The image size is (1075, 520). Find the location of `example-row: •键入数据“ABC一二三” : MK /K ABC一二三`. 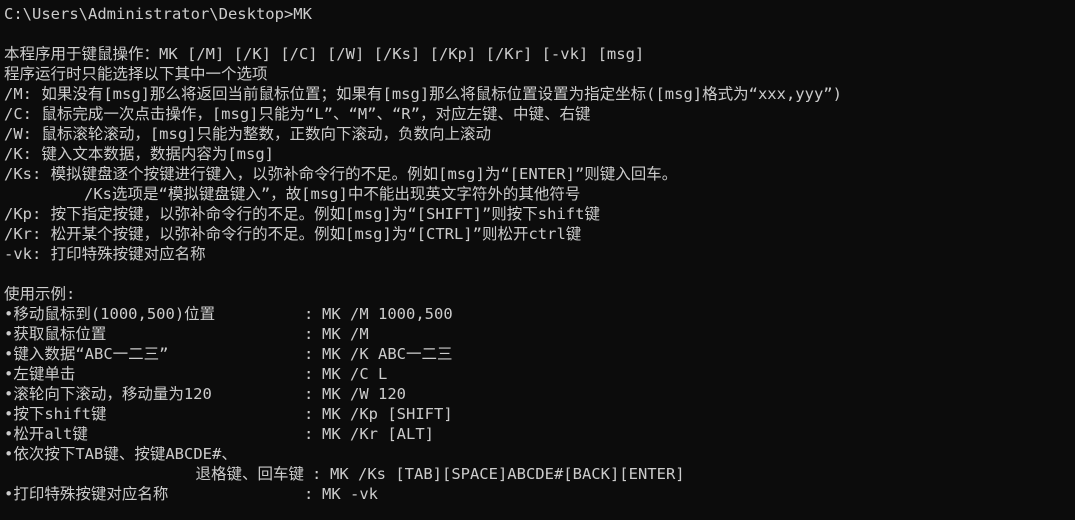

example-row: •键入数据“ABC一二三” : MK /K ABC一二三 is located at coordinates (539, 354).